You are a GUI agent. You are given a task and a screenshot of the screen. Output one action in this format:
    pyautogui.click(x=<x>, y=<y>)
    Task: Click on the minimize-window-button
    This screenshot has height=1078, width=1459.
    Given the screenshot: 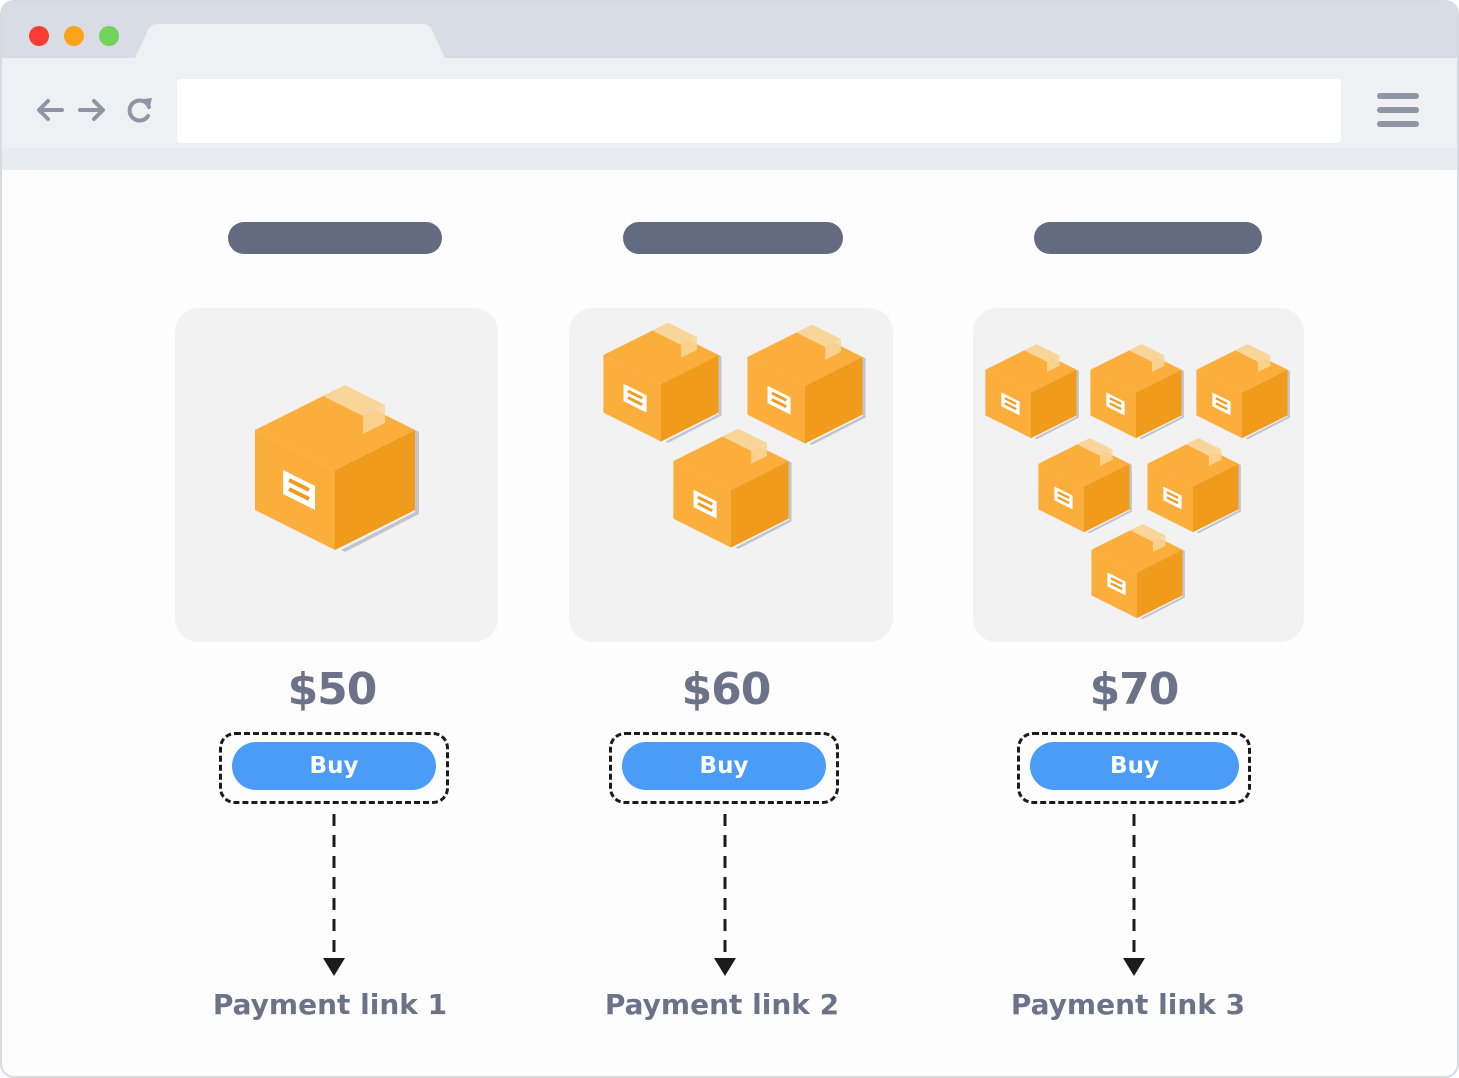 What is the action you would take?
    pyautogui.click(x=74, y=36)
    